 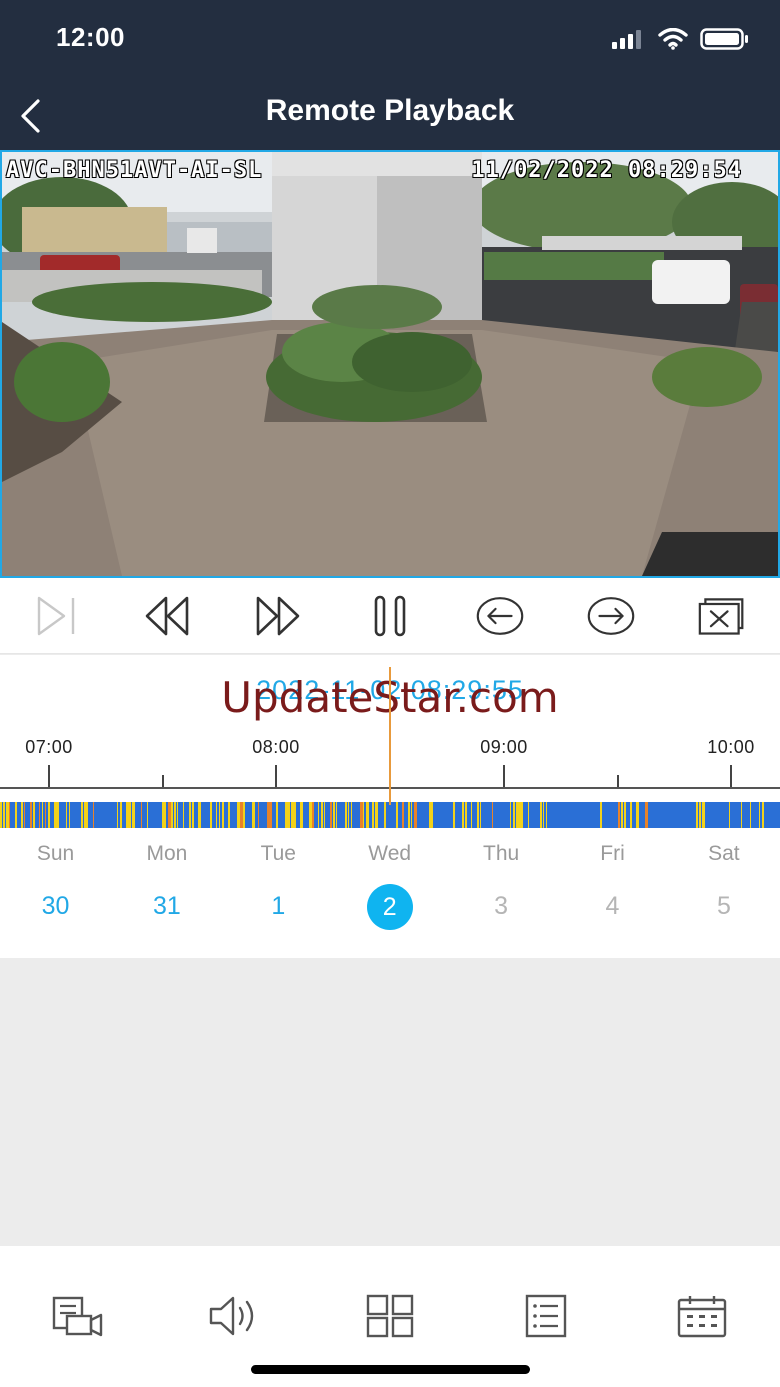 I want to click on grid-button, so click(x=390, y=1316).